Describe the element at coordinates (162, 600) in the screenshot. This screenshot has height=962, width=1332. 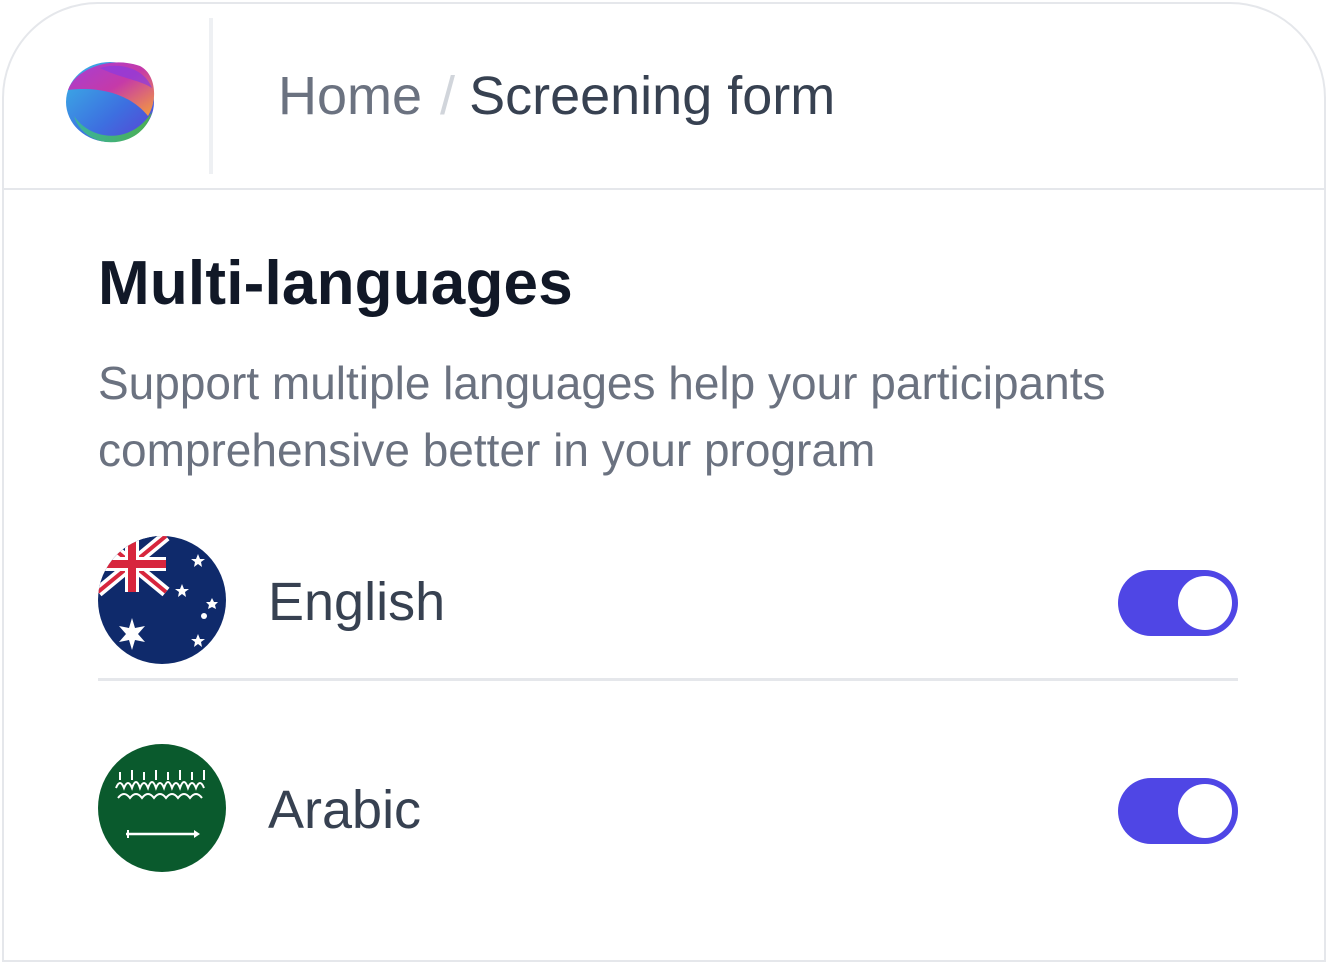
I see `australia-flag-icon` at that location.